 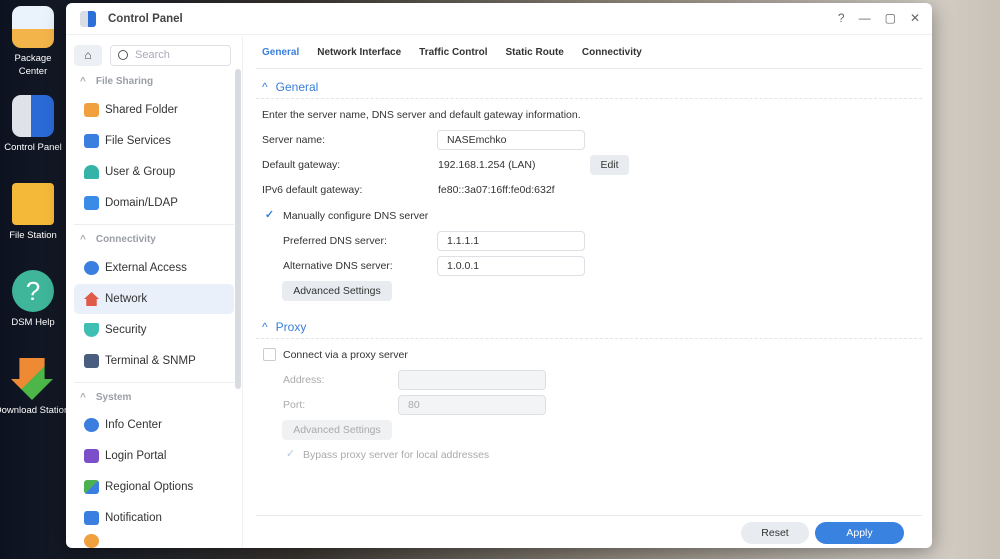 I want to click on desktop-control-panel: Control Panel, so click(x=33, y=124).